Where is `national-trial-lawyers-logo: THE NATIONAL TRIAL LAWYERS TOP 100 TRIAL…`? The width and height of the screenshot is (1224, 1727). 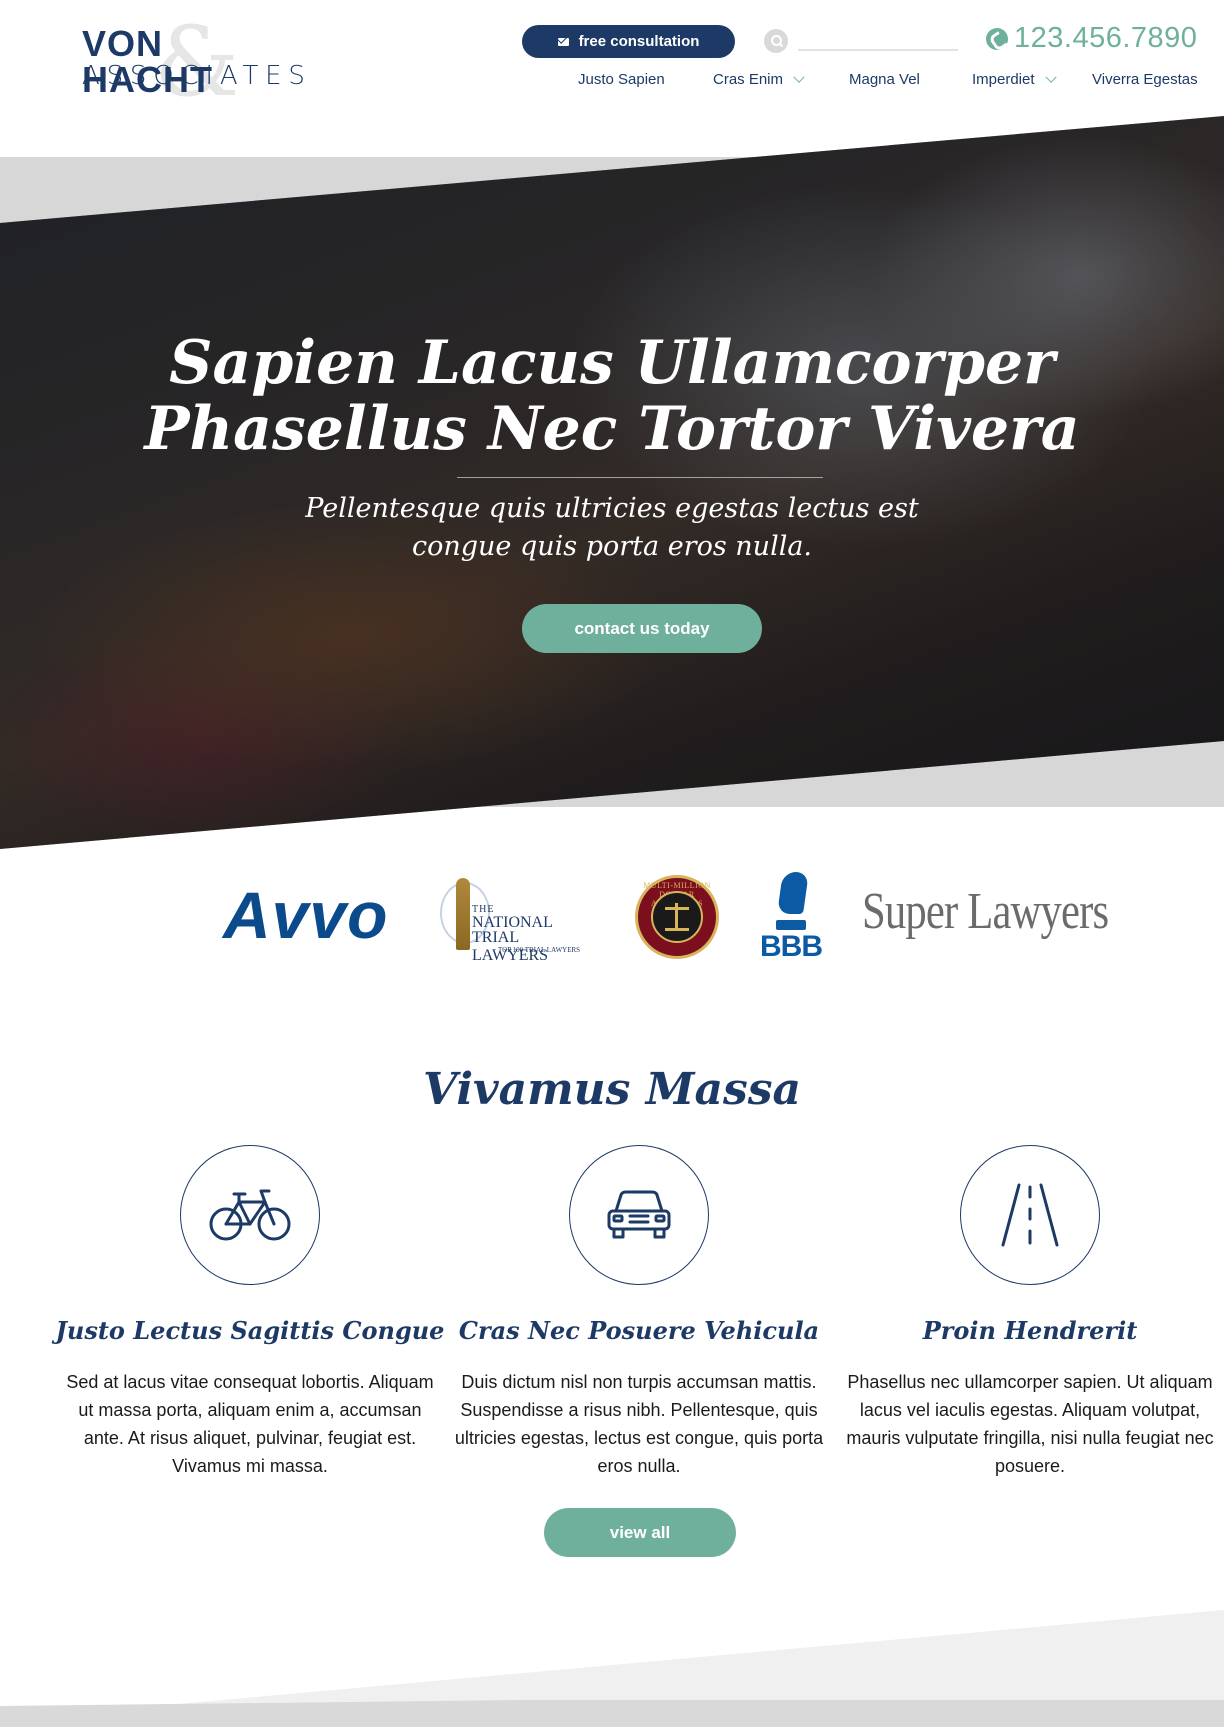 national-trial-lawyers-logo: THE NATIONAL TRIAL LAWYERS TOP 100 TRIAL… is located at coordinates (516, 920).